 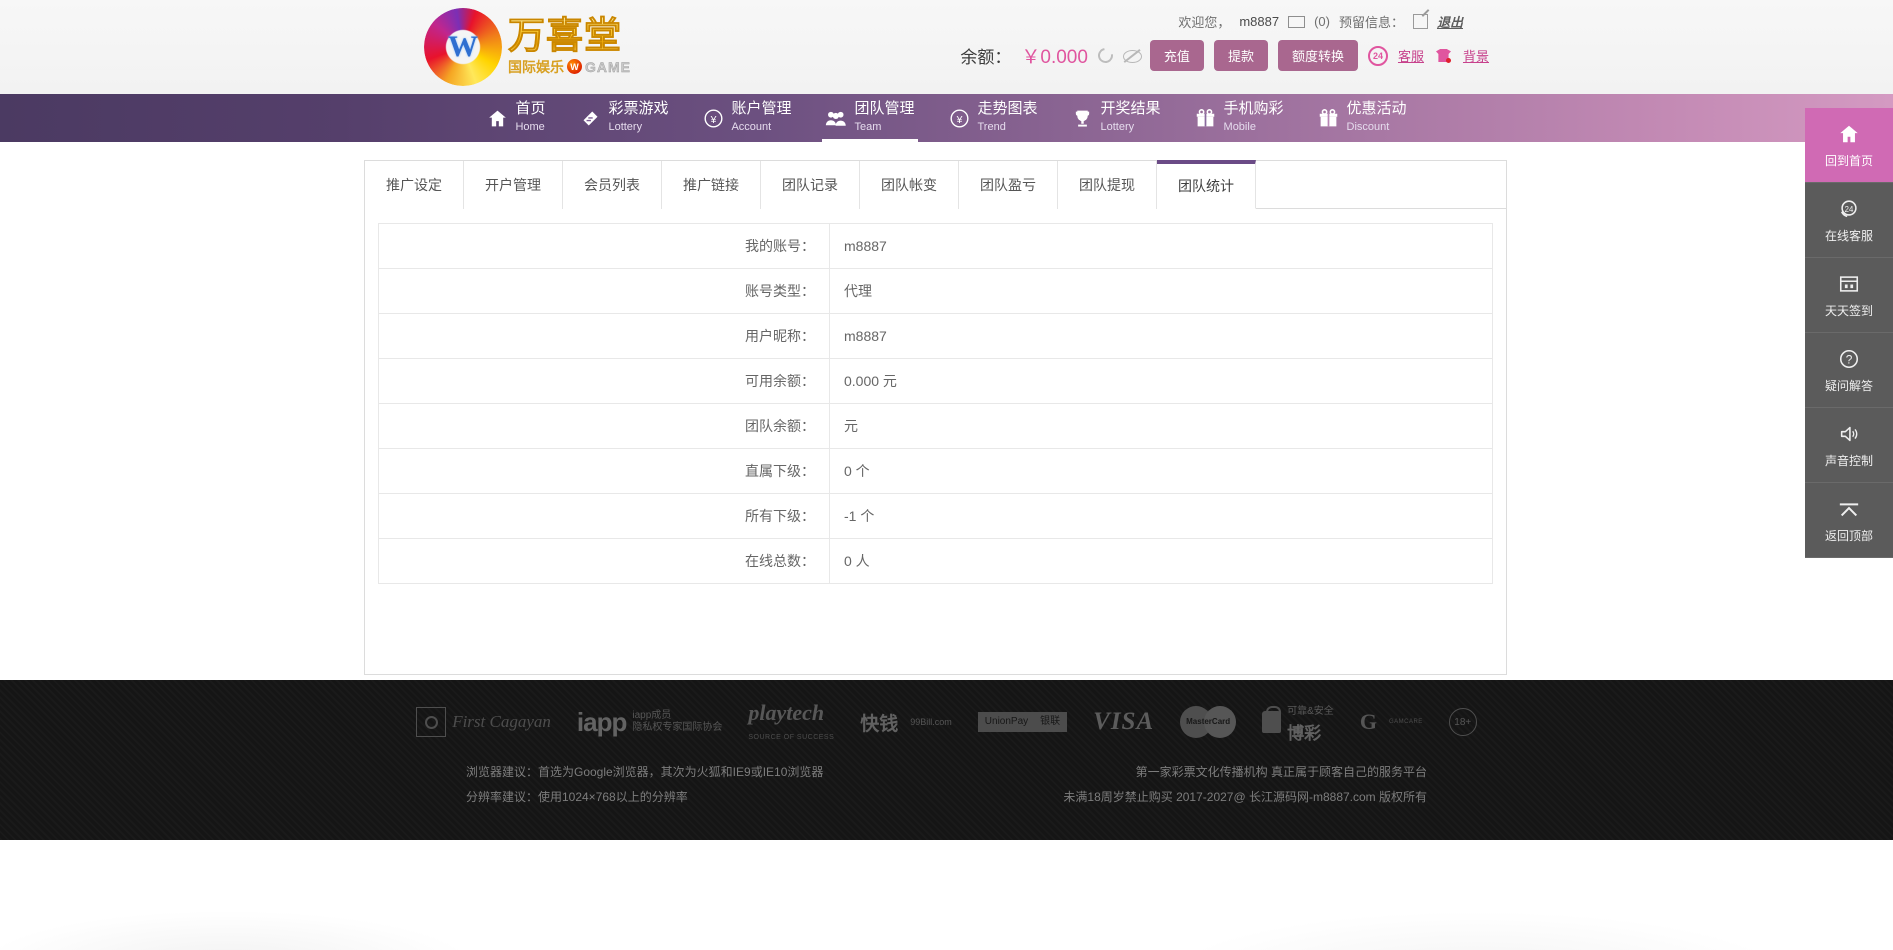 I want to click on table-row: 用户昵称： m8887, so click(x=935, y=336).